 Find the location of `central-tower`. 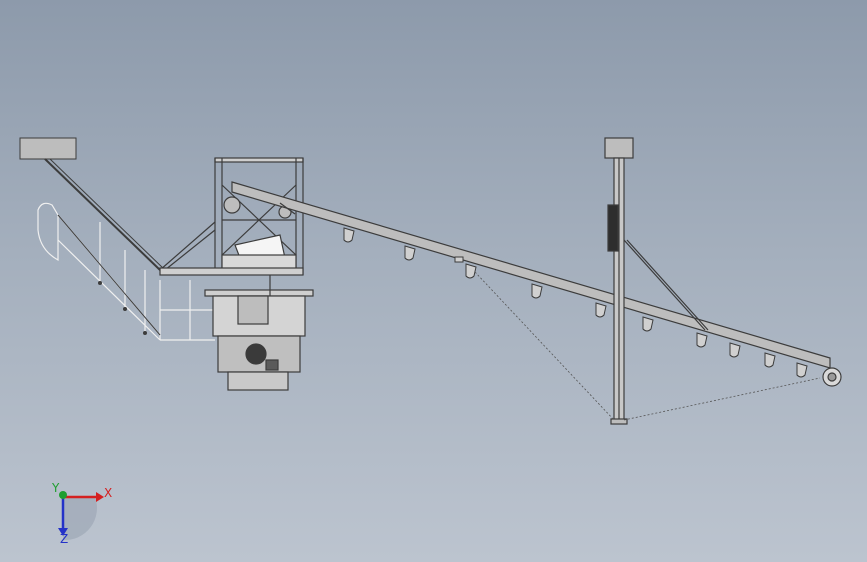

central-tower is located at coordinates (231, 216).